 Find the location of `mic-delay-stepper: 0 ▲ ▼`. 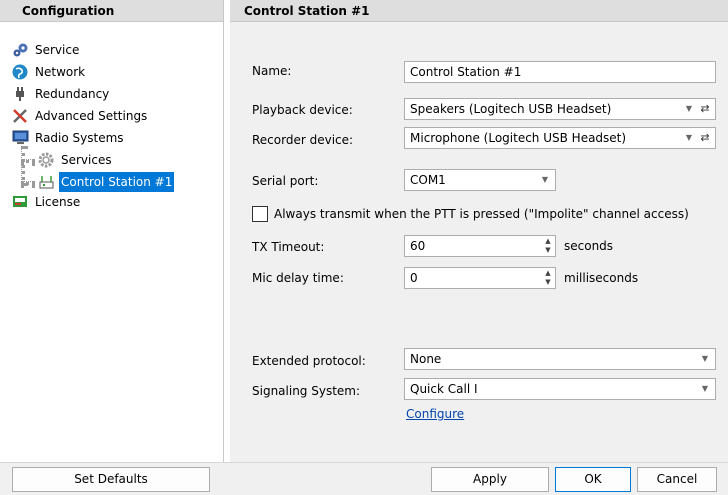

mic-delay-stepper: 0 ▲ ▼ is located at coordinates (480, 278).